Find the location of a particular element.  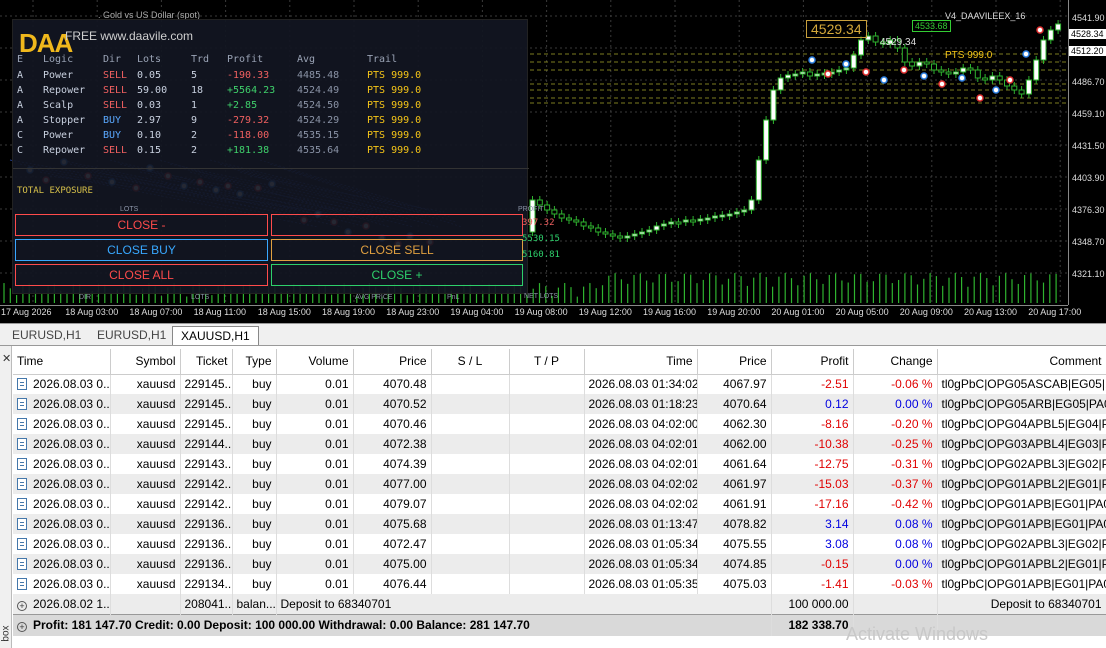

cell-cprice: 4061.97 is located at coordinates (734, 484).